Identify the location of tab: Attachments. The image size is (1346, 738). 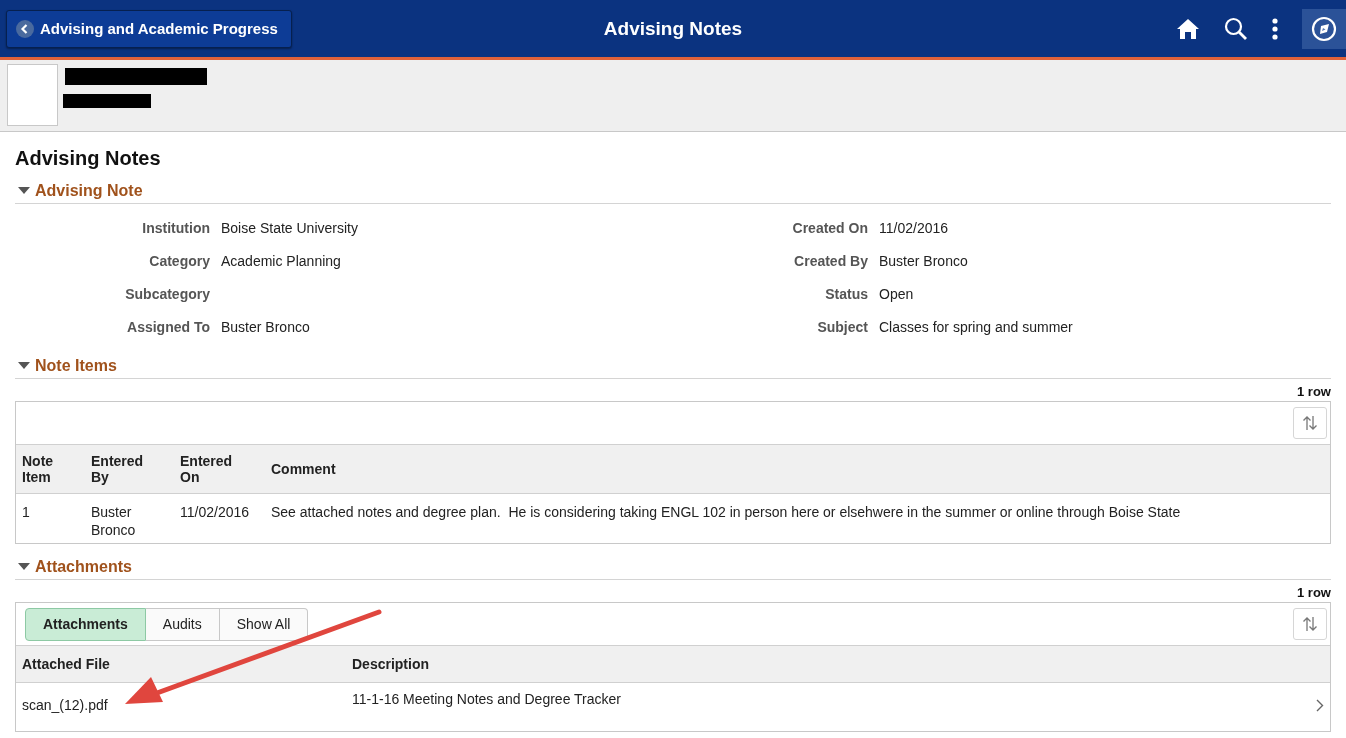
(85, 624).